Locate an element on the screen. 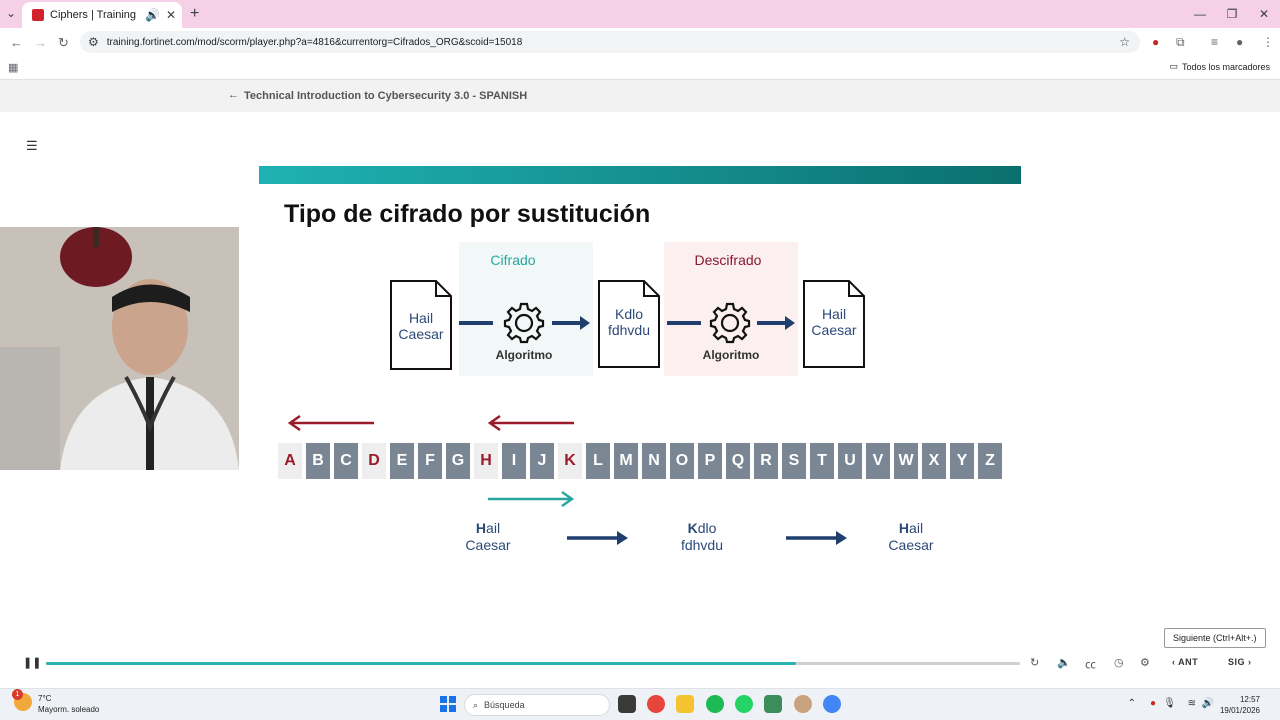  algorithm-label: Algoritmo is located at coordinates (731, 355).